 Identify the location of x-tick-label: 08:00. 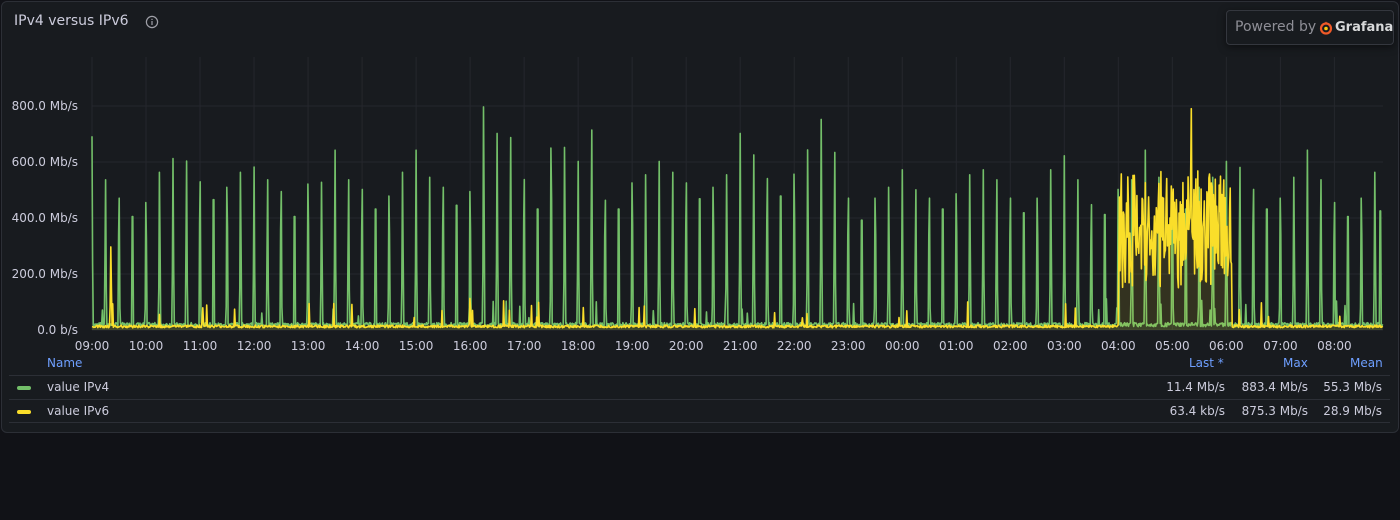
(1334, 346).